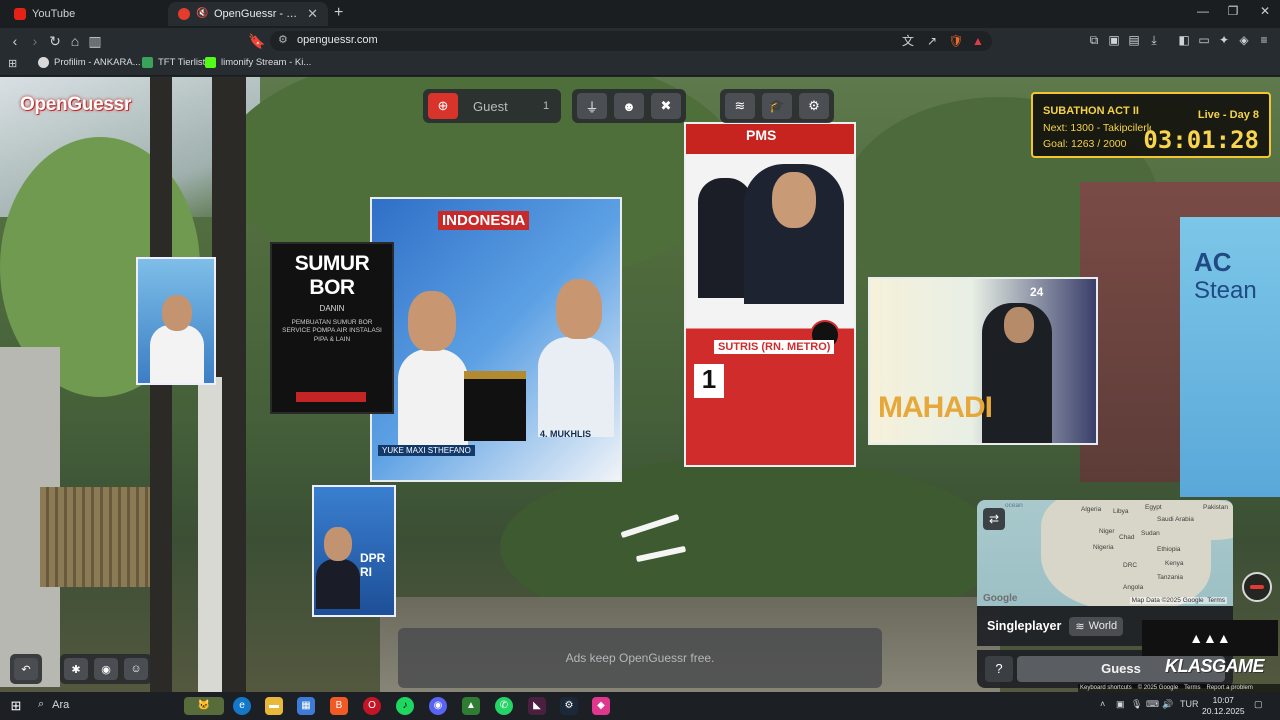  I want to click on brave-icon: B, so click(339, 706).